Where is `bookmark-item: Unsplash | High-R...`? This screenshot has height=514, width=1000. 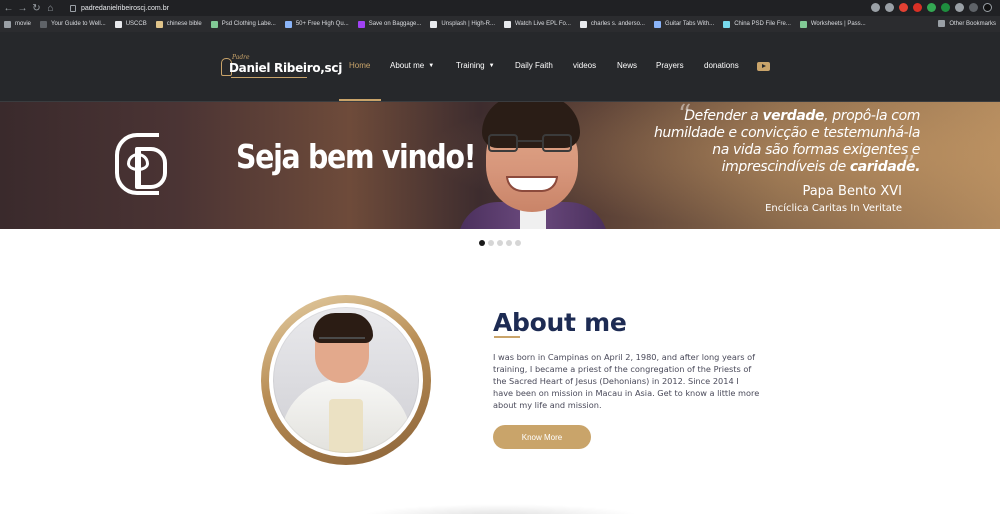 bookmark-item: Unsplash | High-R... is located at coordinates (462, 24).